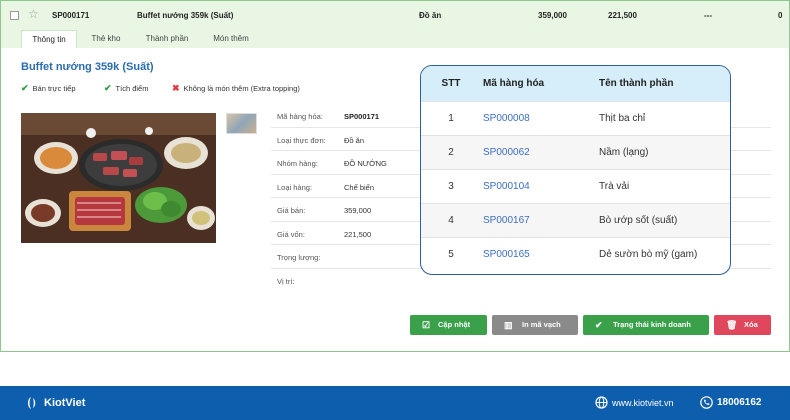 This screenshot has width=790, height=420. What do you see at coordinates (732, 325) in the screenshot?
I see `trash-icon: 🗑` at bounding box center [732, 325].